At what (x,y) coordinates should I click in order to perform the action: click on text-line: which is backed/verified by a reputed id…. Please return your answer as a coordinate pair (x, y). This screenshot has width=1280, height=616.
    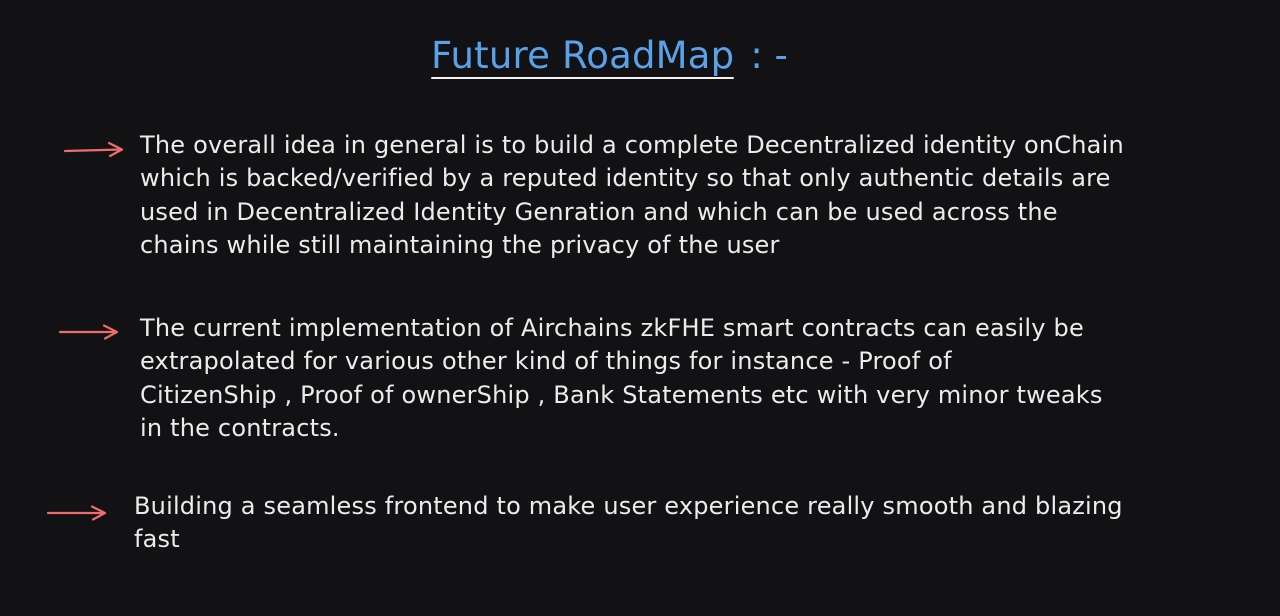
    Looking at the image, I should click on (625, 178).